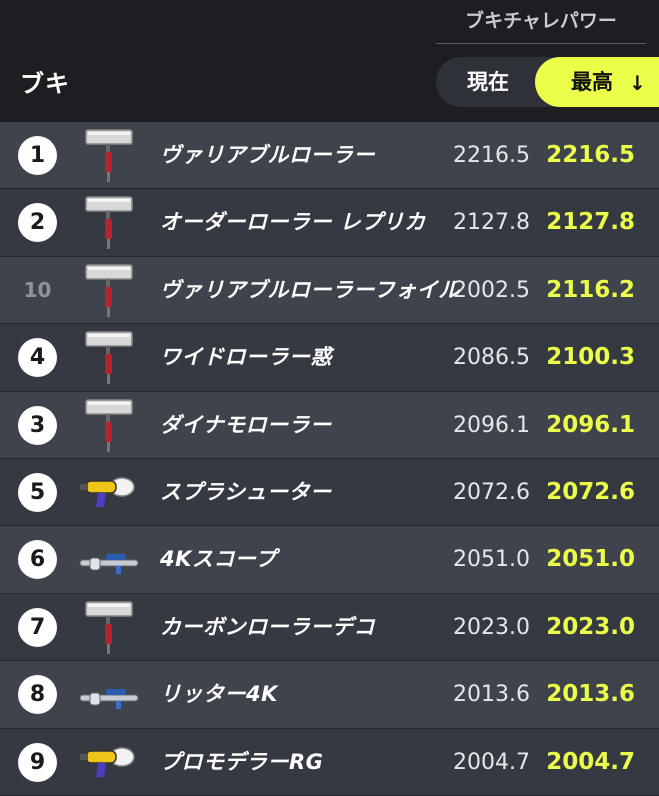  I want to click on list-item: 1 ヴァリアブルローラー 2216.5 2216.5, so click(329, 156).